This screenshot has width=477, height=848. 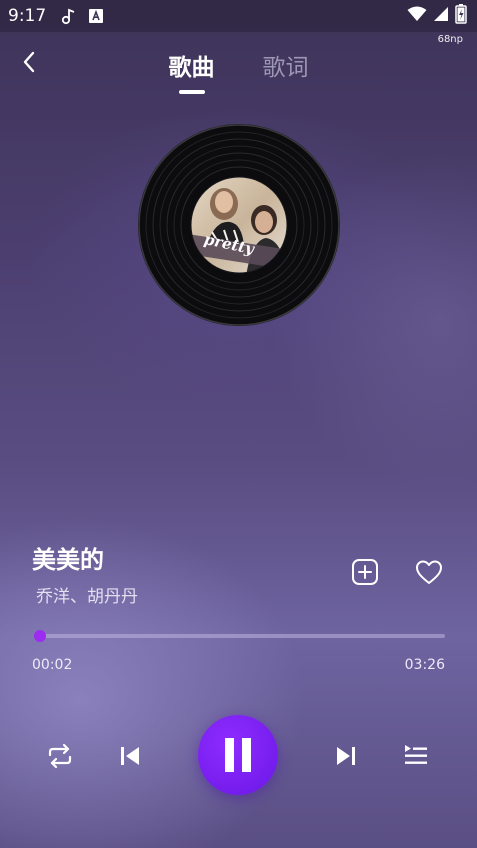 What do you see at coordinates (285, 68) in the screenshot?
I see `tab-lyrics-label: 歌词` at bounding box center [285, 68].